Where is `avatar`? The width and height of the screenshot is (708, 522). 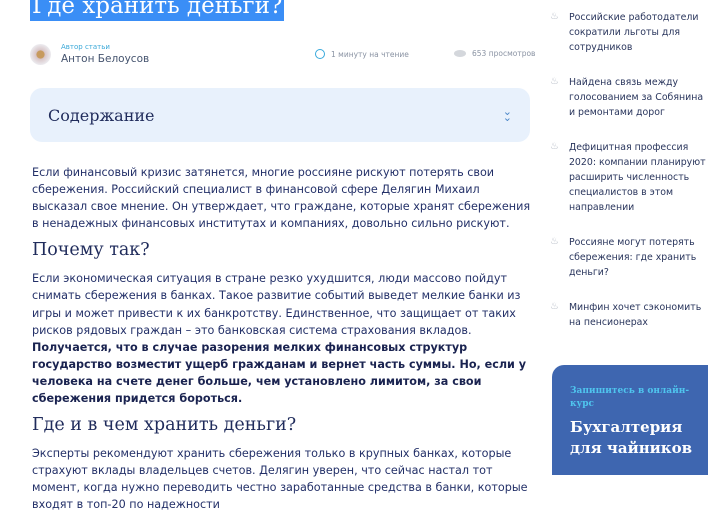 avatar is located at coordinates (40, 54).